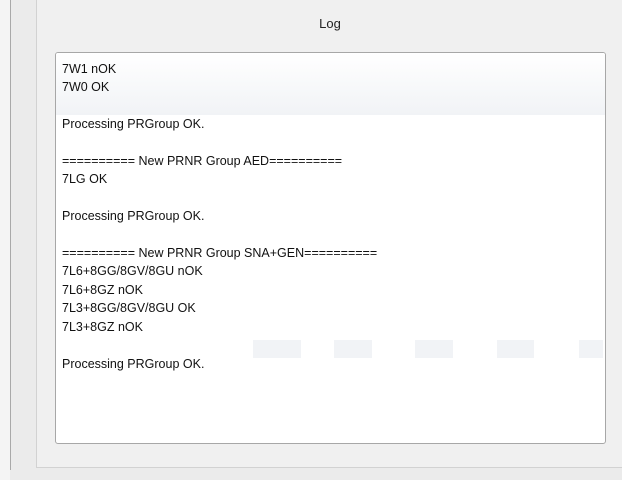 This screenshot has height=480, width=622. I want to click on log-line: 7L3+8GG/8GV/8GU OK, so click(129, 308).